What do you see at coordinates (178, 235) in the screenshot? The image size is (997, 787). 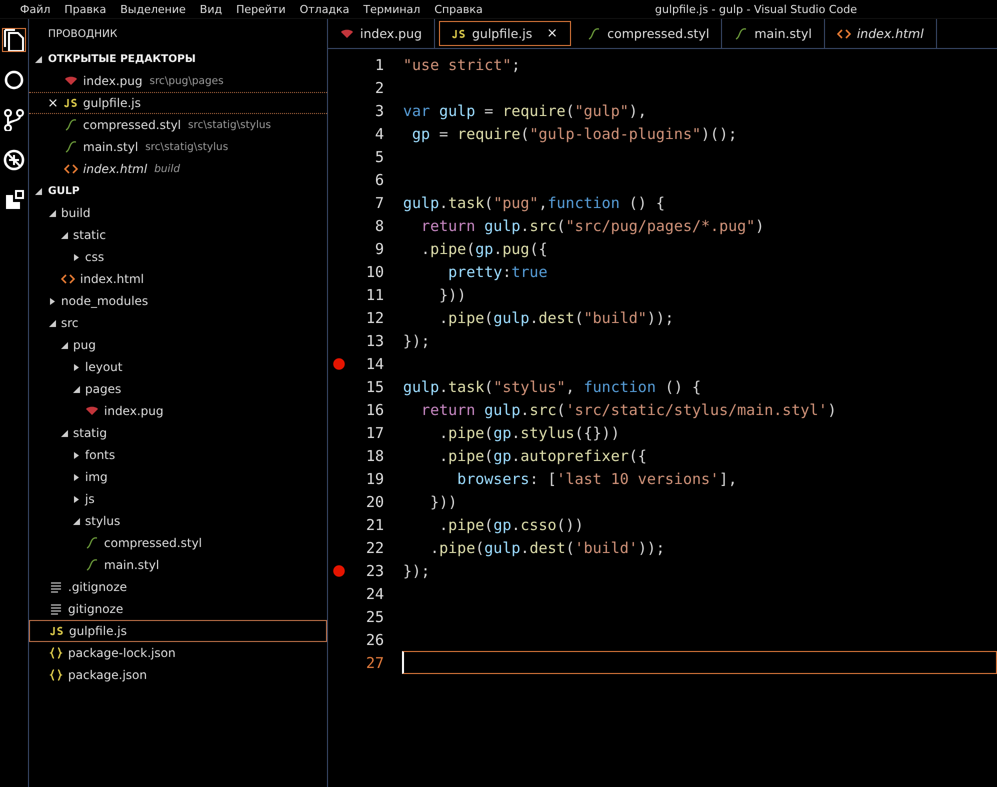 I see `folder-item: static` at bounding box center [178, 235].